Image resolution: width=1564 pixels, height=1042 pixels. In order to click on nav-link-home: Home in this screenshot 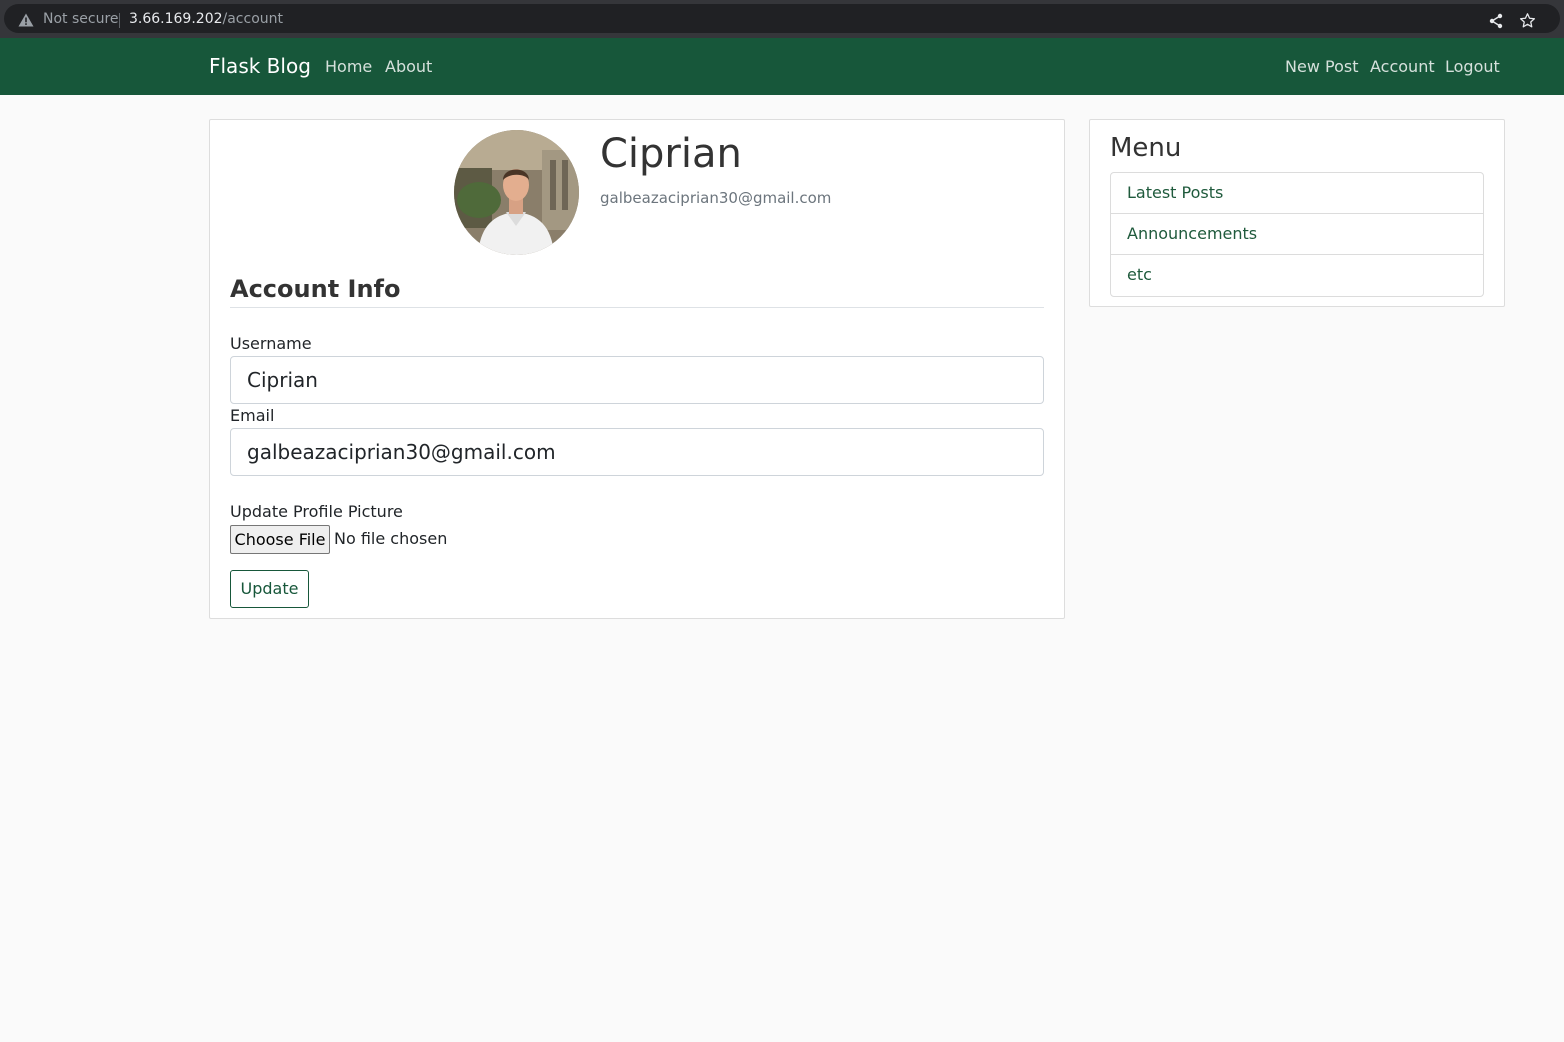, I will do `click(348, 67)`.